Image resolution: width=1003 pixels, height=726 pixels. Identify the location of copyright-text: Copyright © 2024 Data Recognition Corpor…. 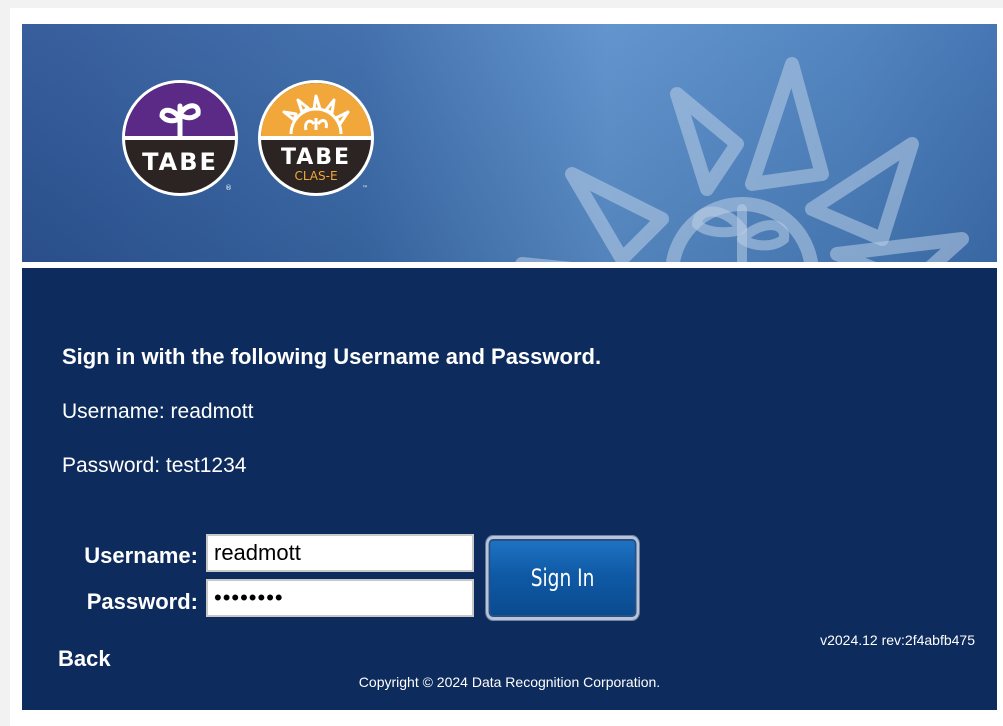
(509, 682).